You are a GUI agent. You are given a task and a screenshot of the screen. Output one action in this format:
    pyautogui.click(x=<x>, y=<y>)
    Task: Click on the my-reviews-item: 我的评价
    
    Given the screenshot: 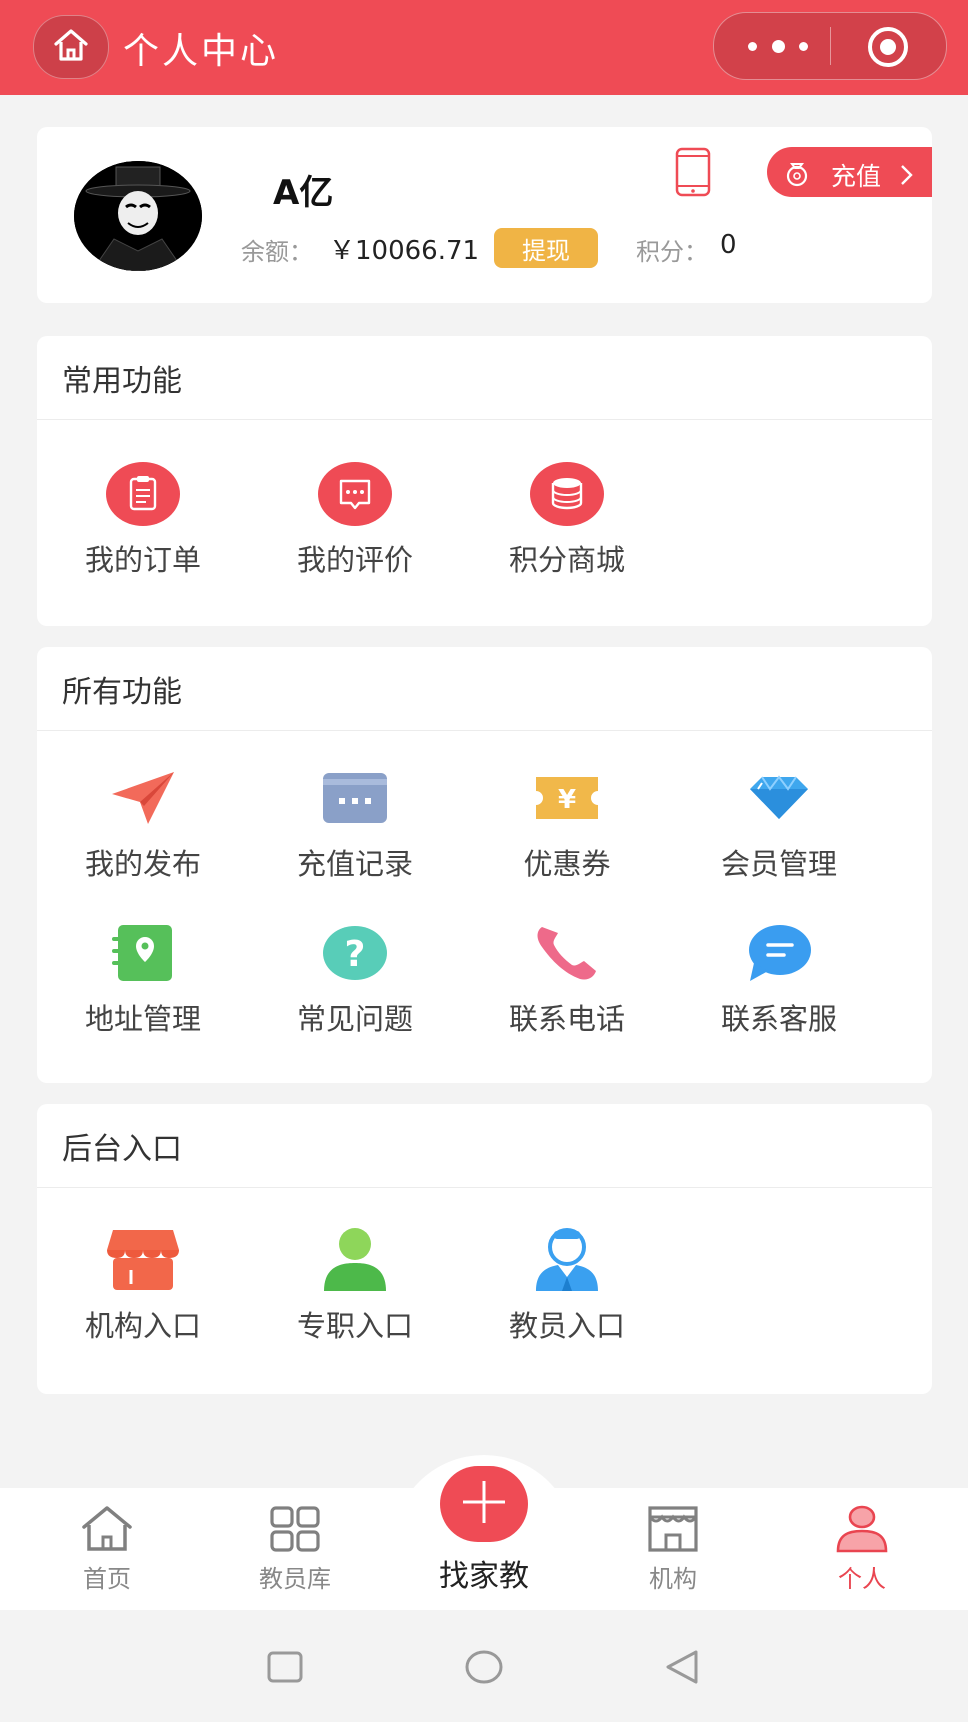 What is the action you would take?
    pyautogui.click(x=355, y=519)
    